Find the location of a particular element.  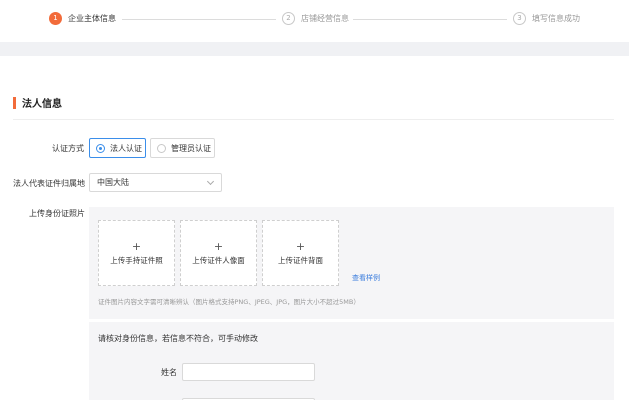

radio-label: 法人认证 is located at coordinates (126, 148).